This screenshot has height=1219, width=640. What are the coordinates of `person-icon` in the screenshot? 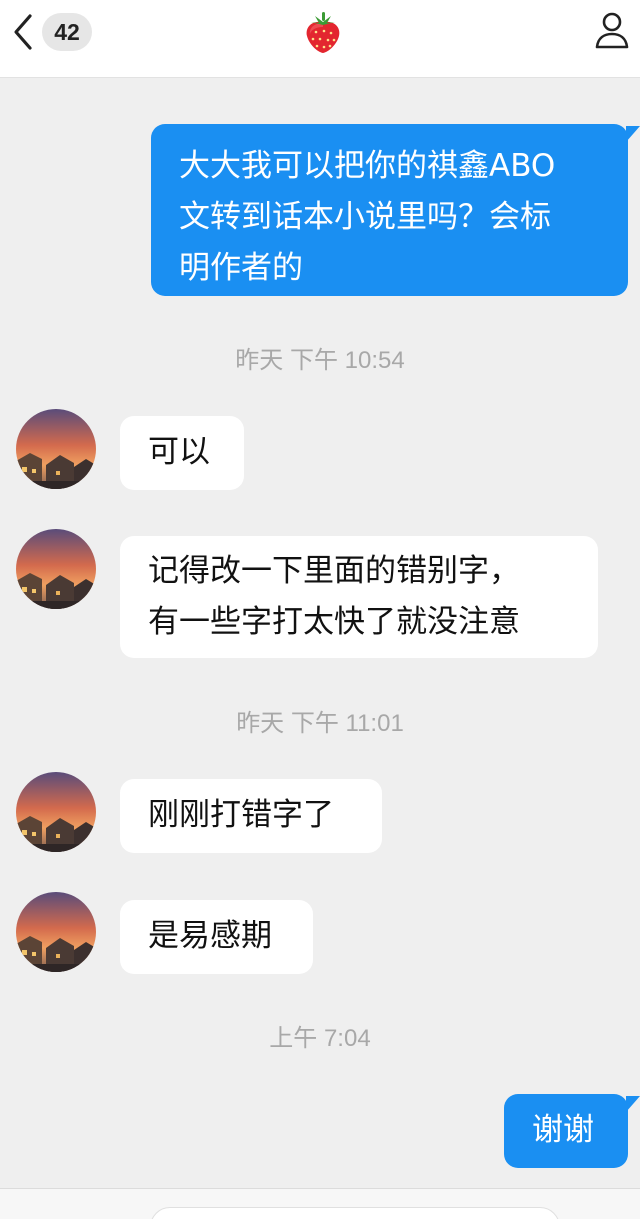 It's located at (612, 30).